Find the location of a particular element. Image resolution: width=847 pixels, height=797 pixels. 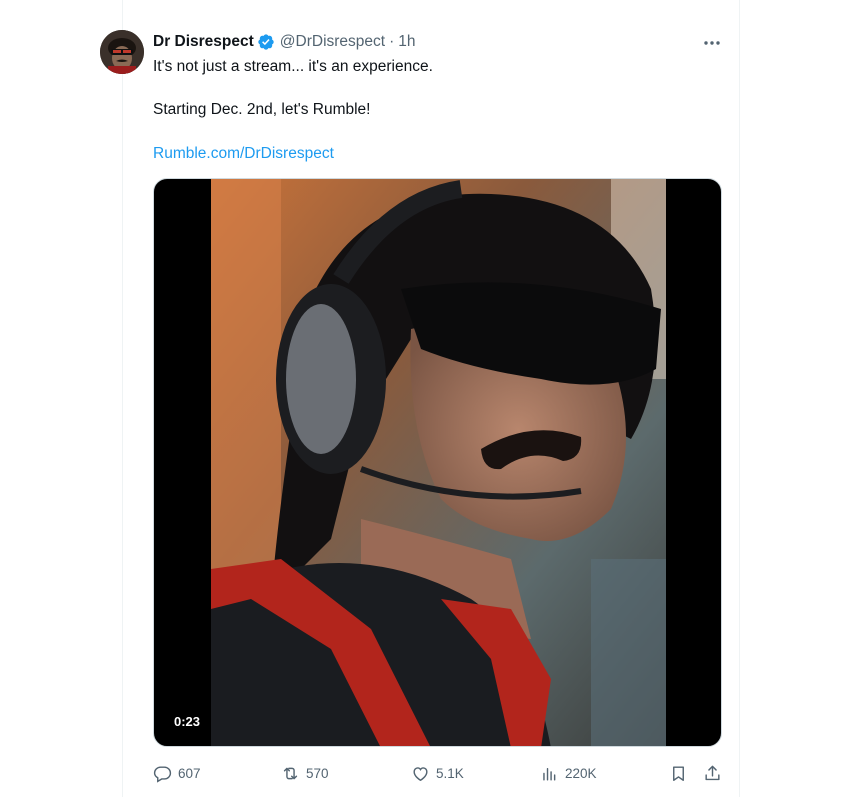

more-options-icon is located at coordinates (712, 42).